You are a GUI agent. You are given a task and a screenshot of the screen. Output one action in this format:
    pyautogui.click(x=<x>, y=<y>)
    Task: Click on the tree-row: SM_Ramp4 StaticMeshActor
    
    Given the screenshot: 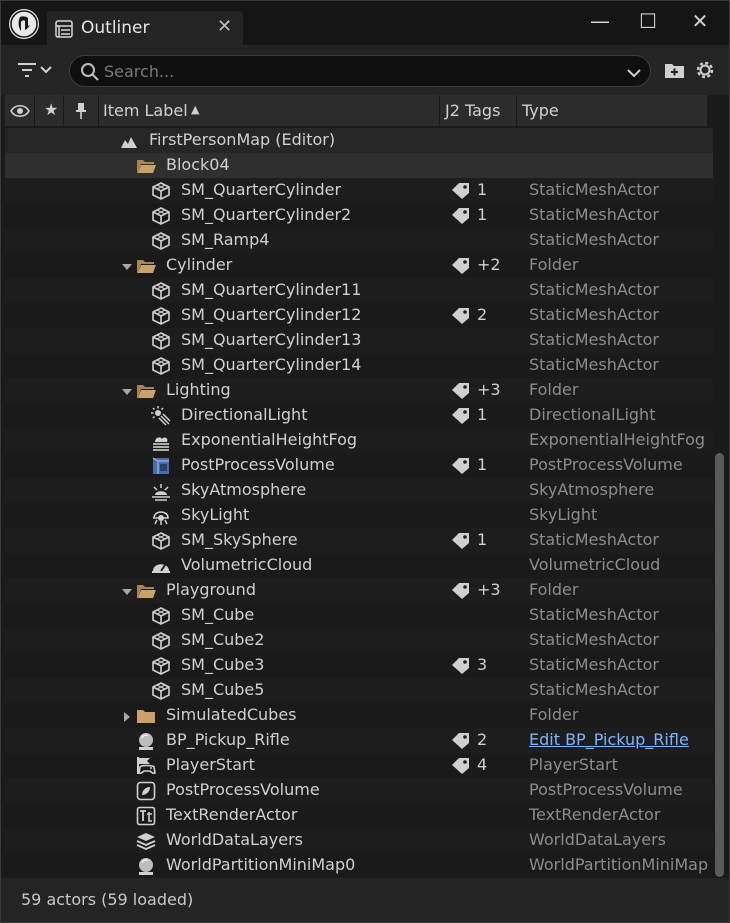 What is the action you would take?
    pyautogui.click(x=359, y=240)
    